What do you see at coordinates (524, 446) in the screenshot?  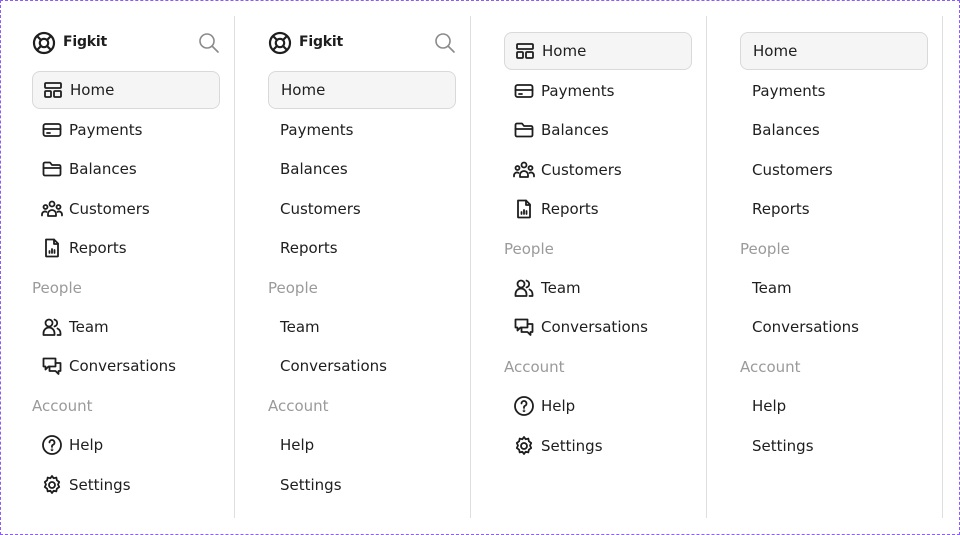 I see `settings-gear-icon` at bounding box center [524, 446].